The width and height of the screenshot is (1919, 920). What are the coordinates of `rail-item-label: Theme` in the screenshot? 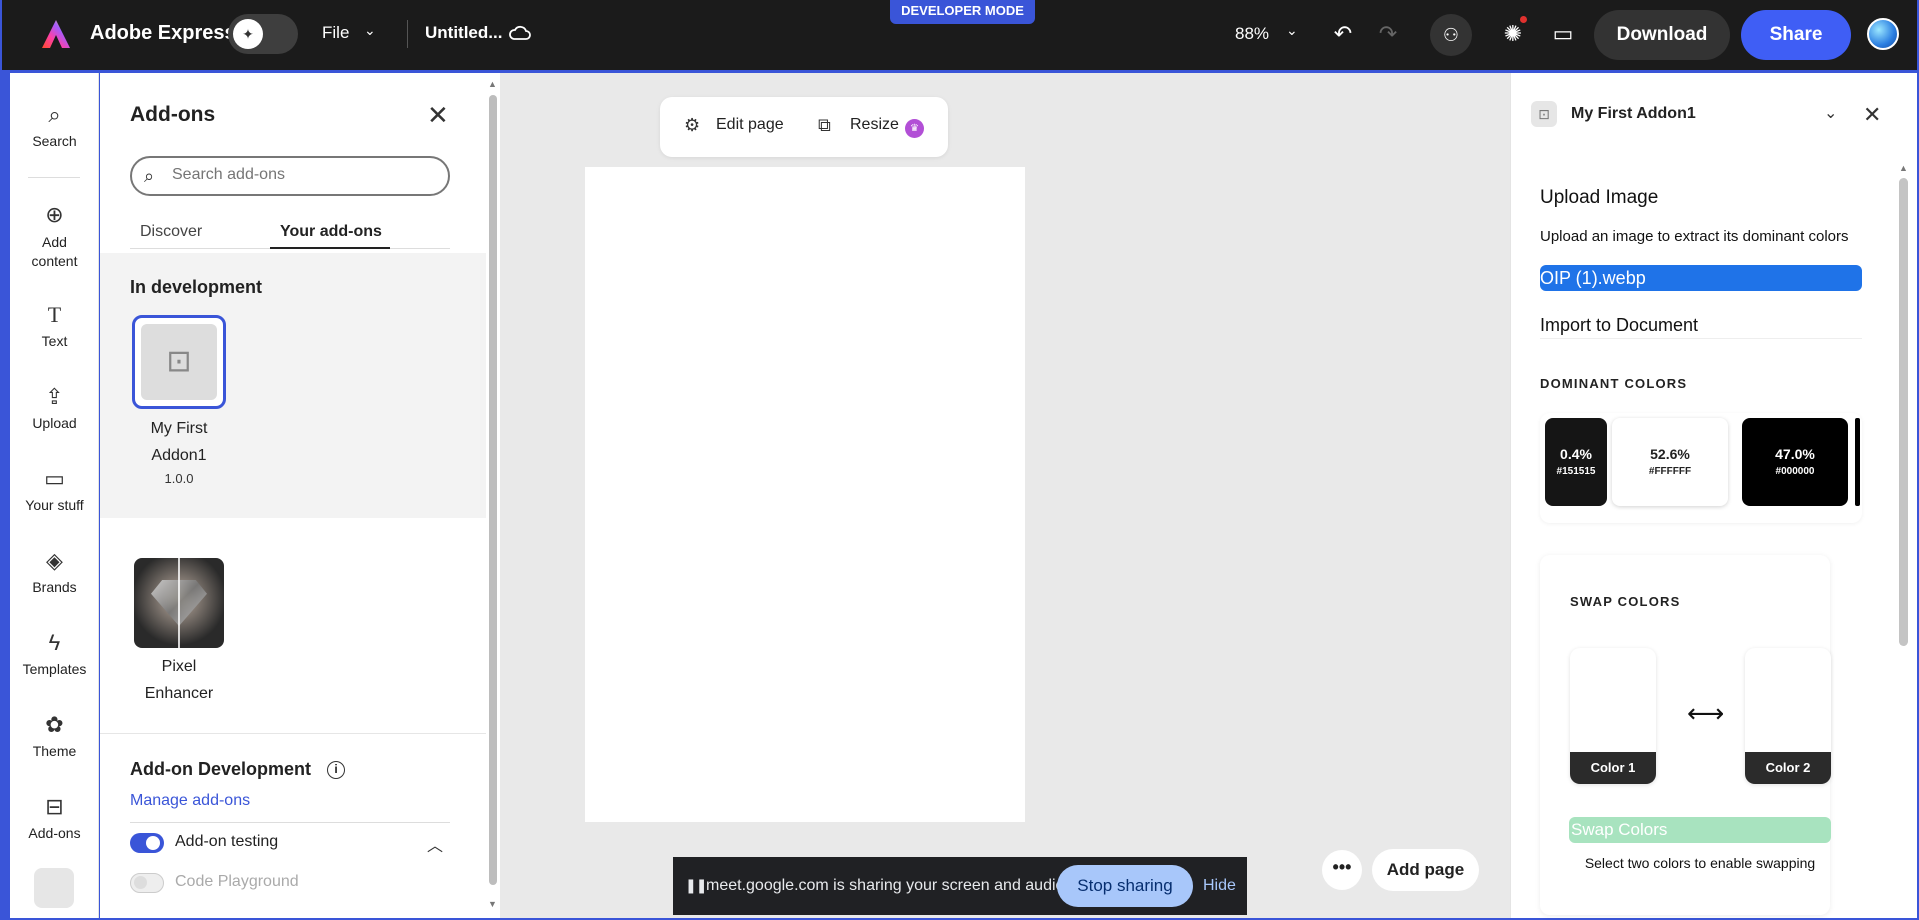 It's located at (54, 751).